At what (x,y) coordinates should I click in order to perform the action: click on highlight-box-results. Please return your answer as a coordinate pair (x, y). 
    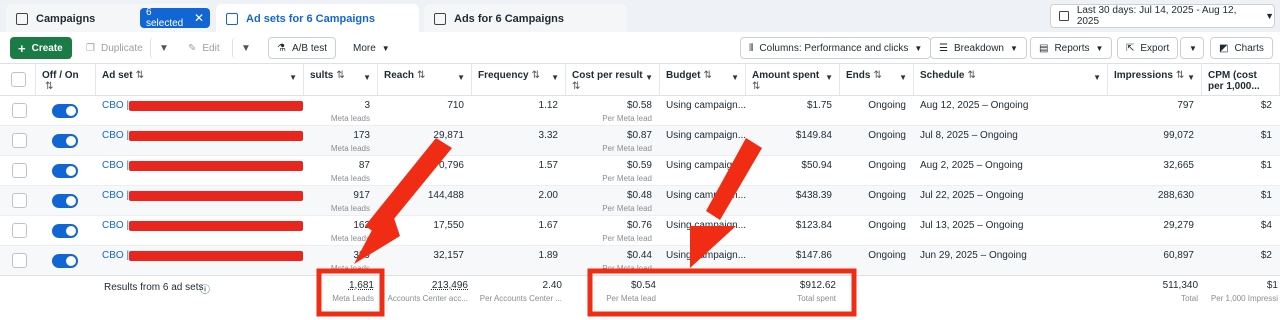
    Looking at the image, I should click on (350, 292).